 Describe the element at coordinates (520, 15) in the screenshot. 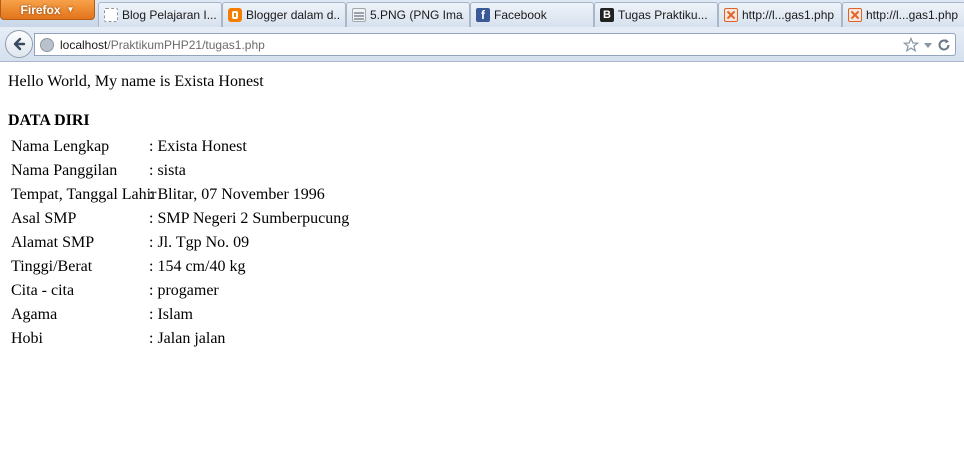

I see `tab-label: Facebook` at that location.